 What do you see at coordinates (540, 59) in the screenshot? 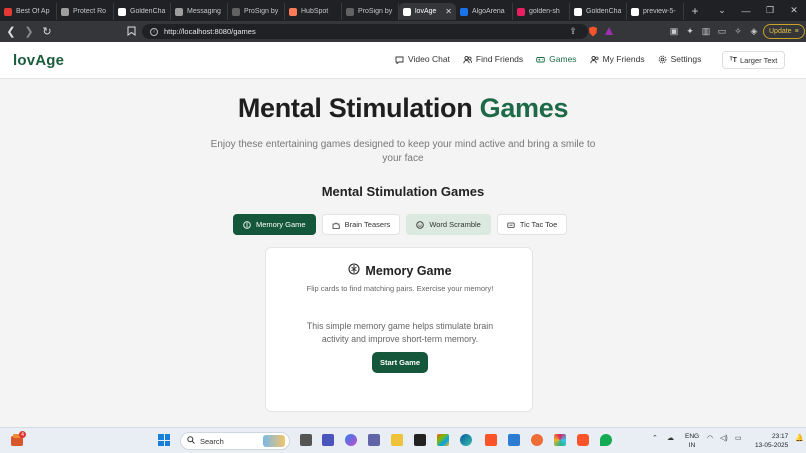
I see `gamepad-icon` at bounding box center [540, 59].